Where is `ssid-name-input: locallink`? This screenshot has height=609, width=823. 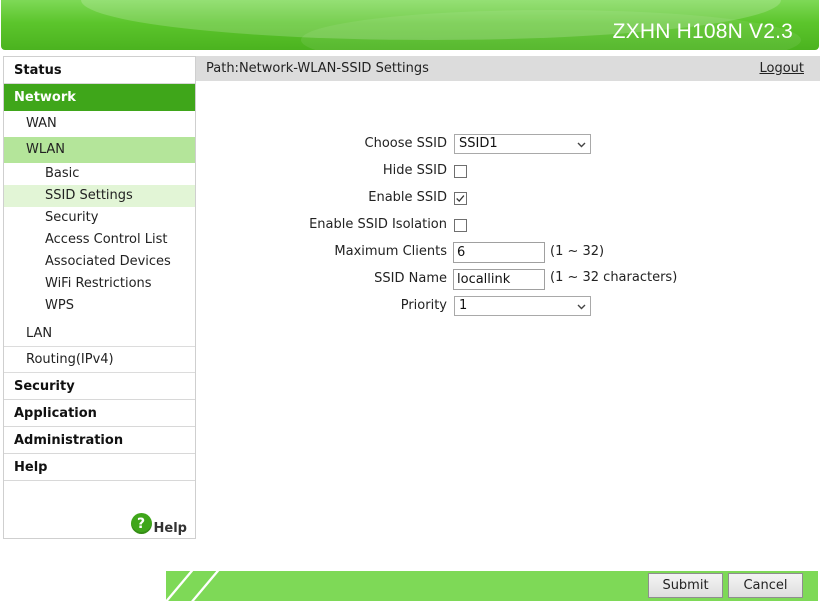 ssid-name-input: locallink is located at coordinates (499, 279).